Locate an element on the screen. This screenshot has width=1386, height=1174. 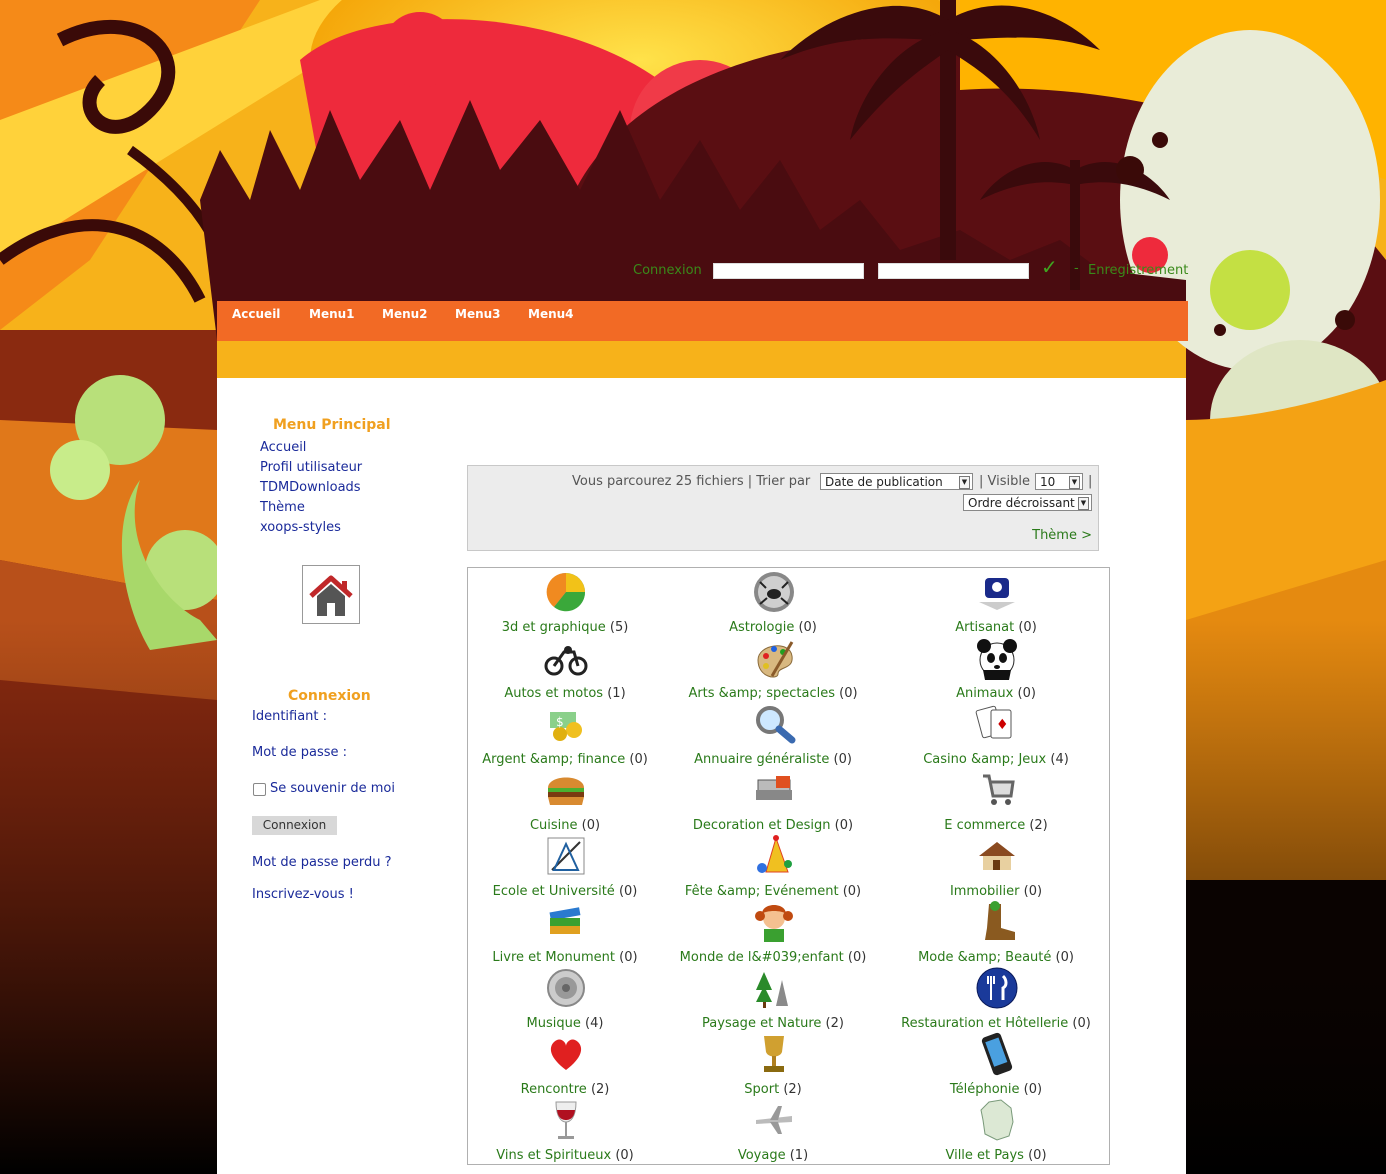
category-item: 3d et graphique (5) is located at coordinates (565, 603).